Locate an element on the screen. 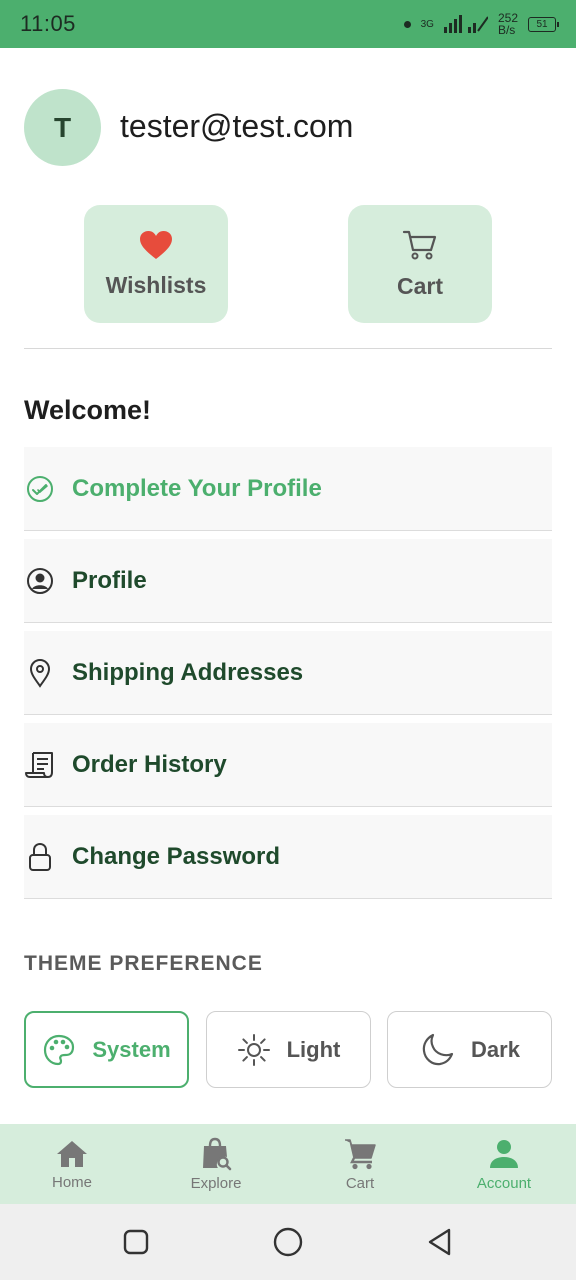 This screenshot has width=576, height=1280. moon-icon is located at coordinates (438, 1049).